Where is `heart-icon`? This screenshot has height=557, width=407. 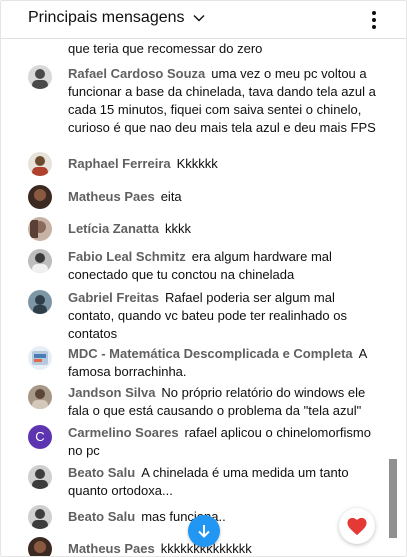 heart-icon is located at coordinates (357, 526).